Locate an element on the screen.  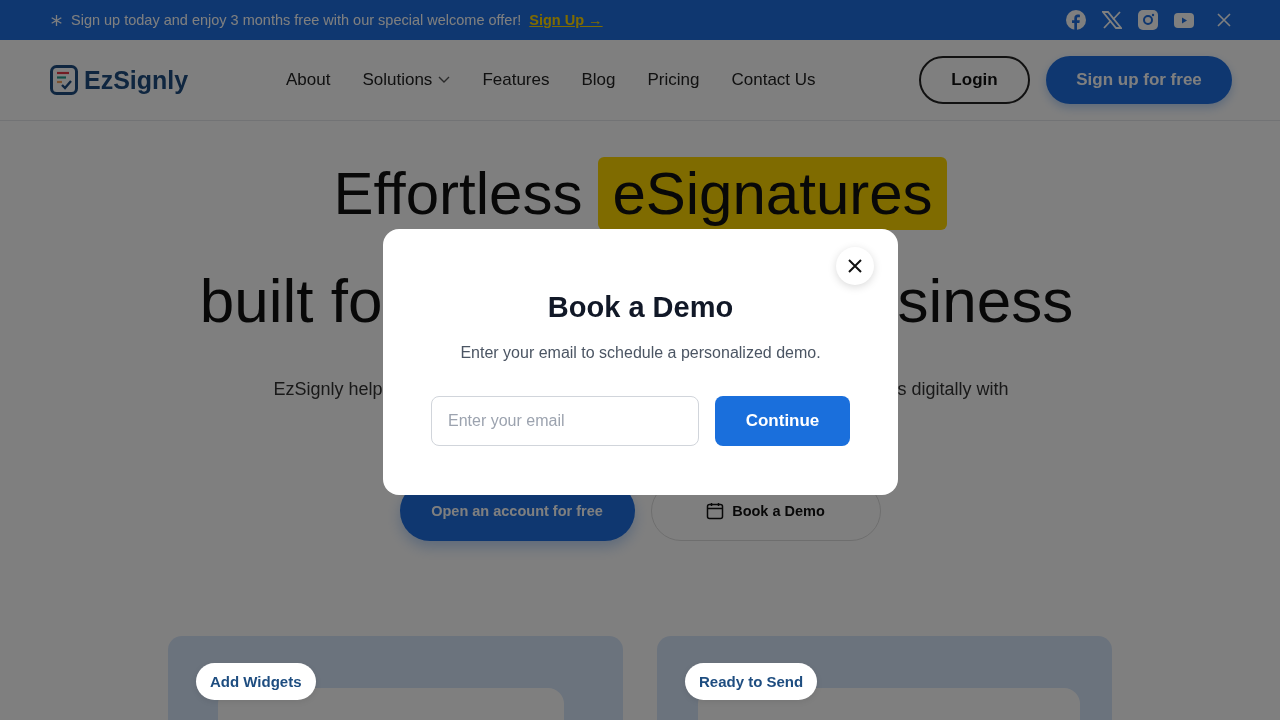
youtube-icon is located at coordinates (1184, 20).